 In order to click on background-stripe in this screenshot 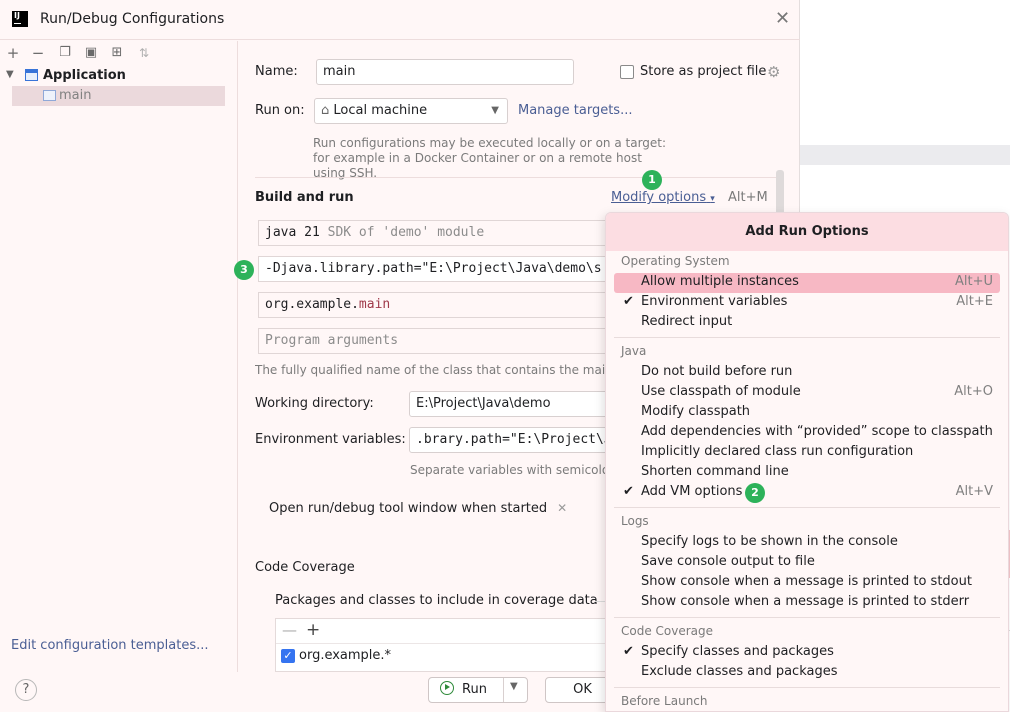, I will do `click(905, 155)`.